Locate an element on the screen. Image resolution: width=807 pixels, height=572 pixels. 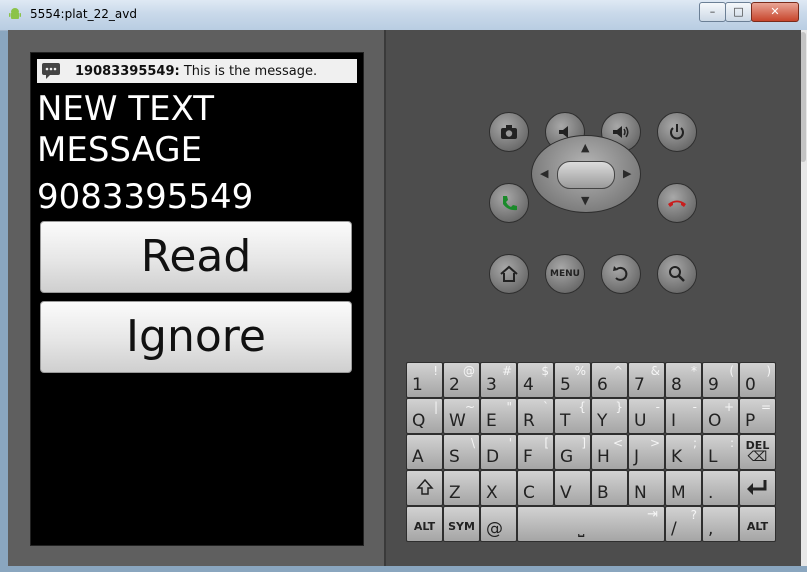
alt-left-key: ALT is located at coordinates (424, 524).